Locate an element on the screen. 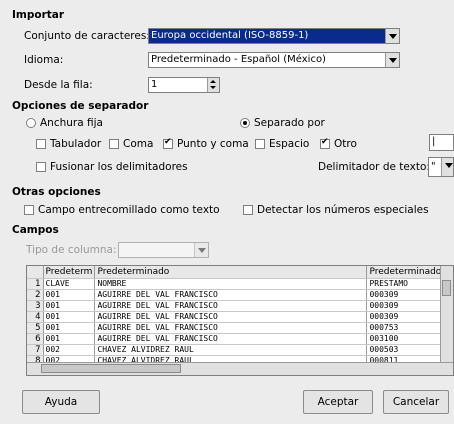 The height and width of the screenshot is (424, 454). charset-combobox: Europa occidental (ISO-8859-1) is located at coordinates (274, 36).